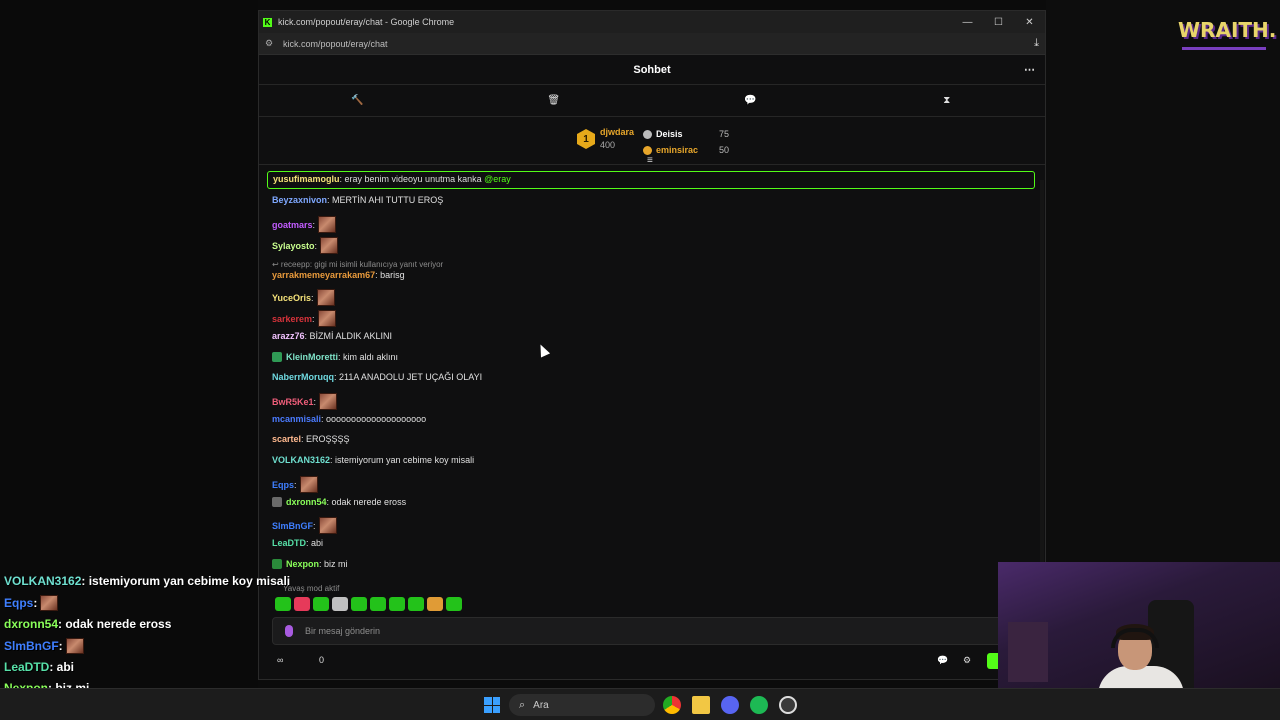  Describe the element at coordinates (335, 44) in the screenshot. I see `url-text: kick.com/popout/eray/chat` at that location.